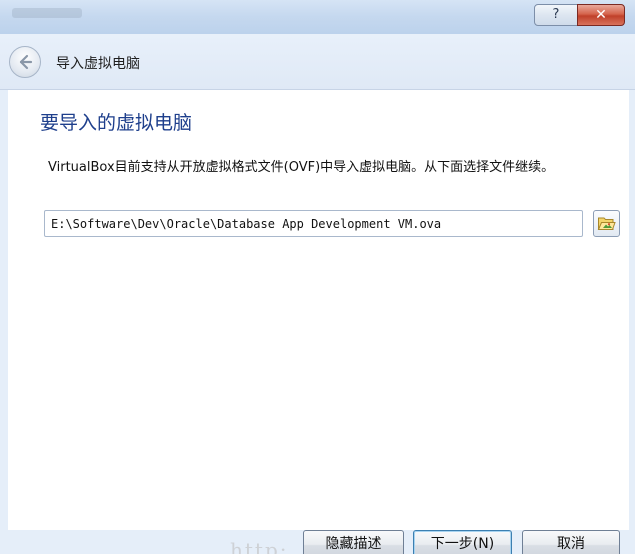  I want to click on window-title, so click(47, 13).